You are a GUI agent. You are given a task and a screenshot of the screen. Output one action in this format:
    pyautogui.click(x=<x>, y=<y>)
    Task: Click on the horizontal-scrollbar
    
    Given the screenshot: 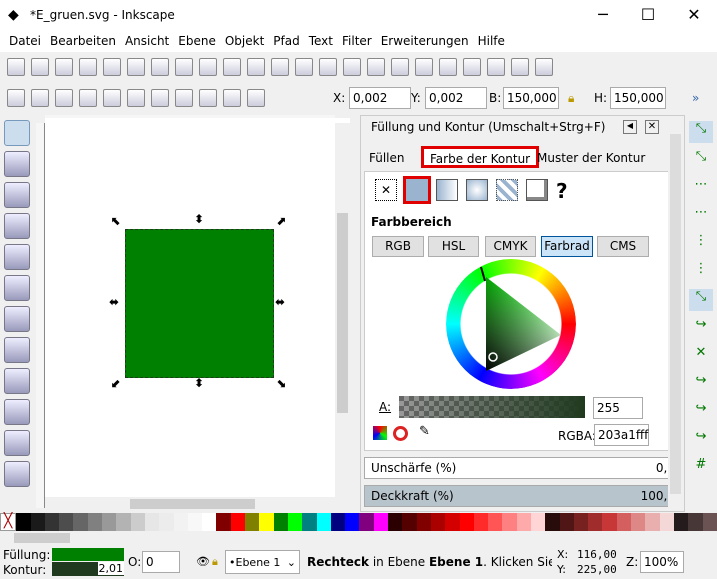 What is the action you would take?
    pyautogui.click(x=190, y=504)
    